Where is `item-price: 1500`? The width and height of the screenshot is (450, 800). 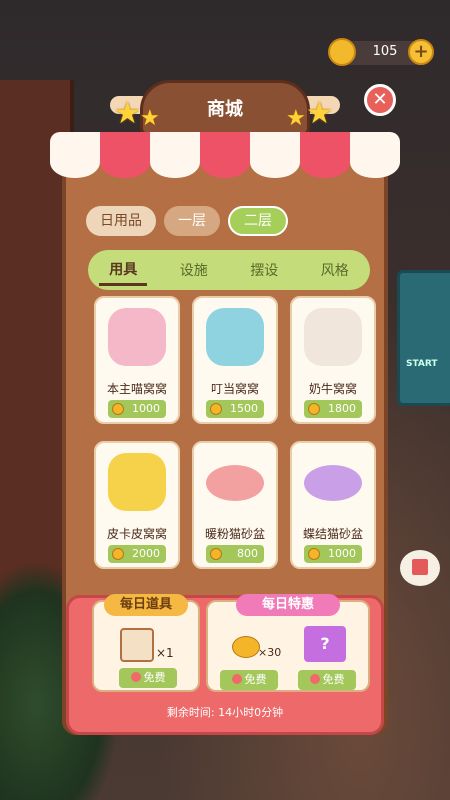
item-price: 1500 is located at coordinates (244, 408).